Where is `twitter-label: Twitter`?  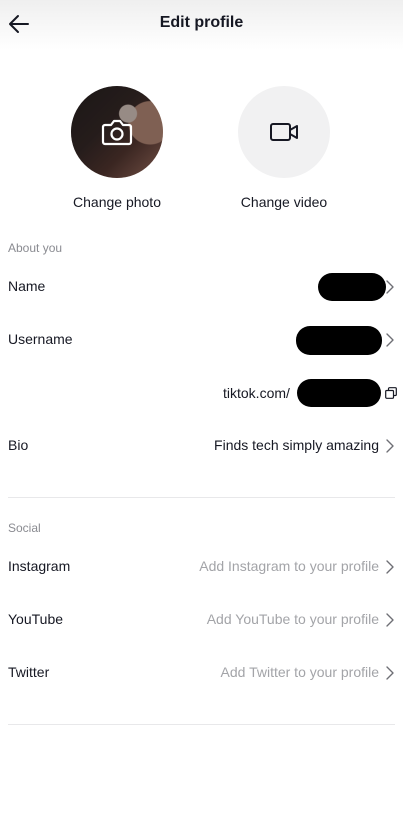
twitter-label: Twitter is located at coordinates (29, 672).